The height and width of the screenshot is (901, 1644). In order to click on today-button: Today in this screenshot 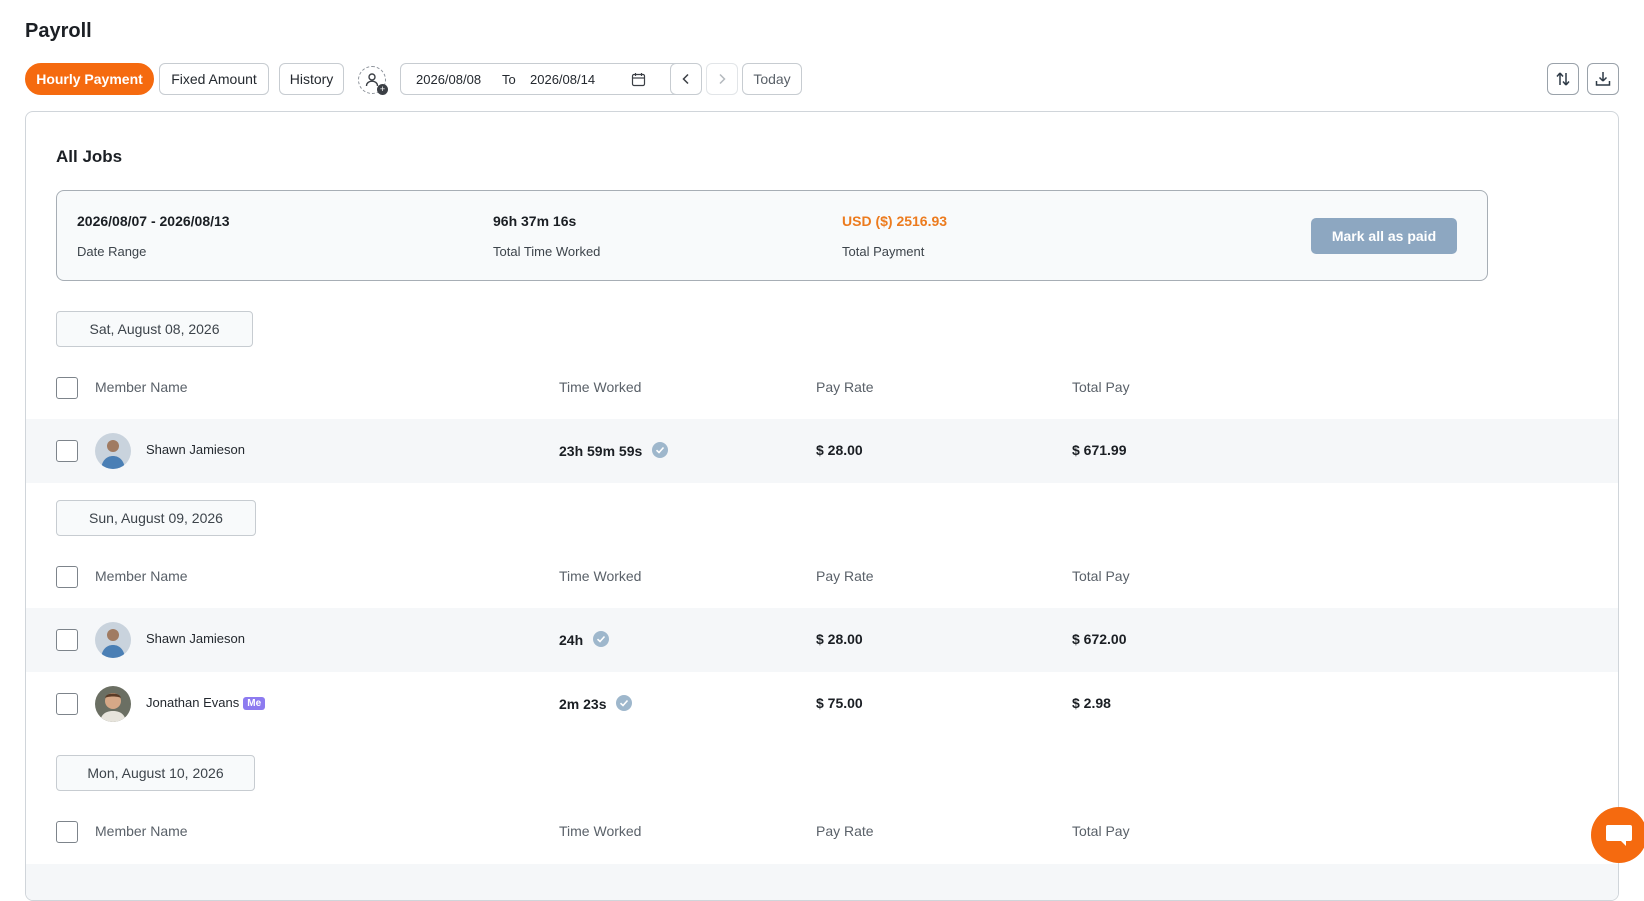, I will do `click(772, 79)`.